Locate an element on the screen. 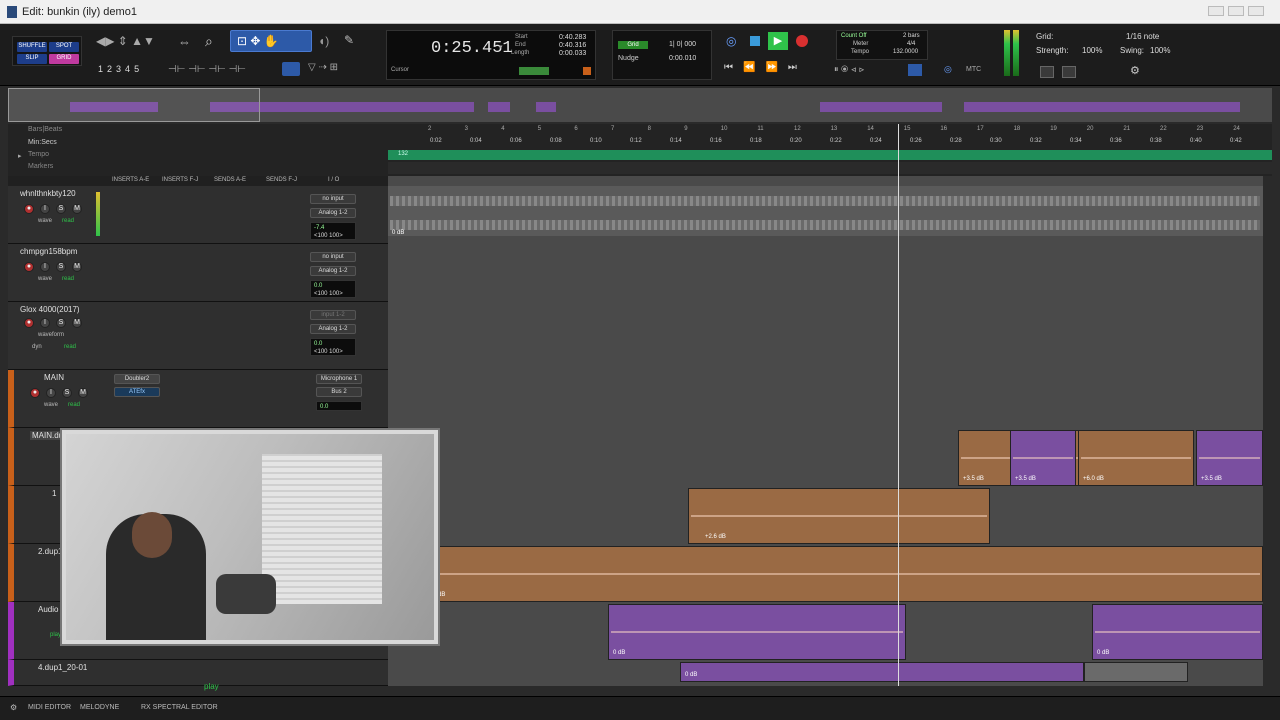  inserts-fj-header: INSERTS F-J is located at coordinates (180, 180).